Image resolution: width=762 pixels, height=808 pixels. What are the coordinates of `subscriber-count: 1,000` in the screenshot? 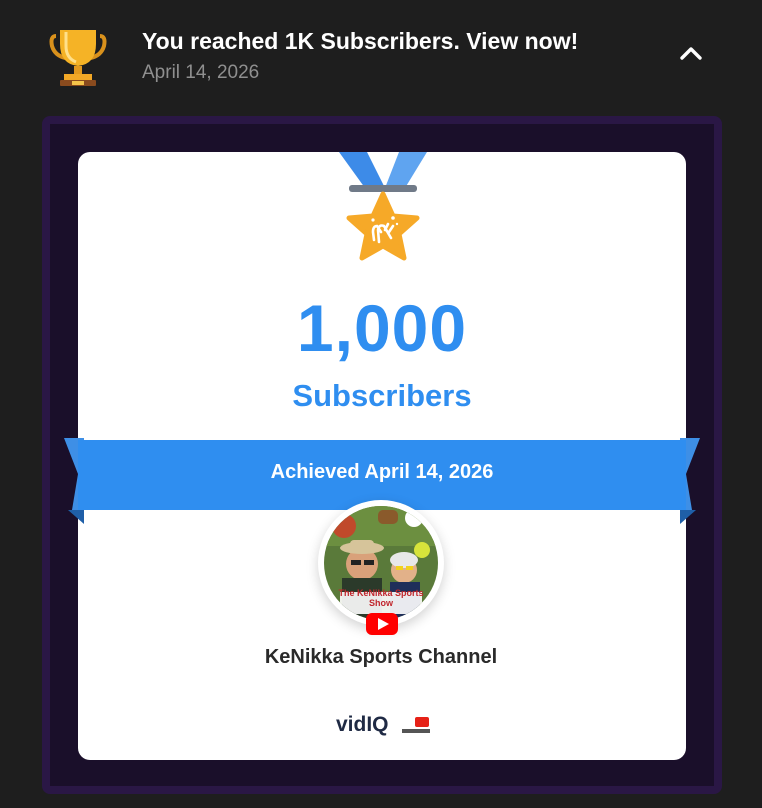 It's located at (382, 328).